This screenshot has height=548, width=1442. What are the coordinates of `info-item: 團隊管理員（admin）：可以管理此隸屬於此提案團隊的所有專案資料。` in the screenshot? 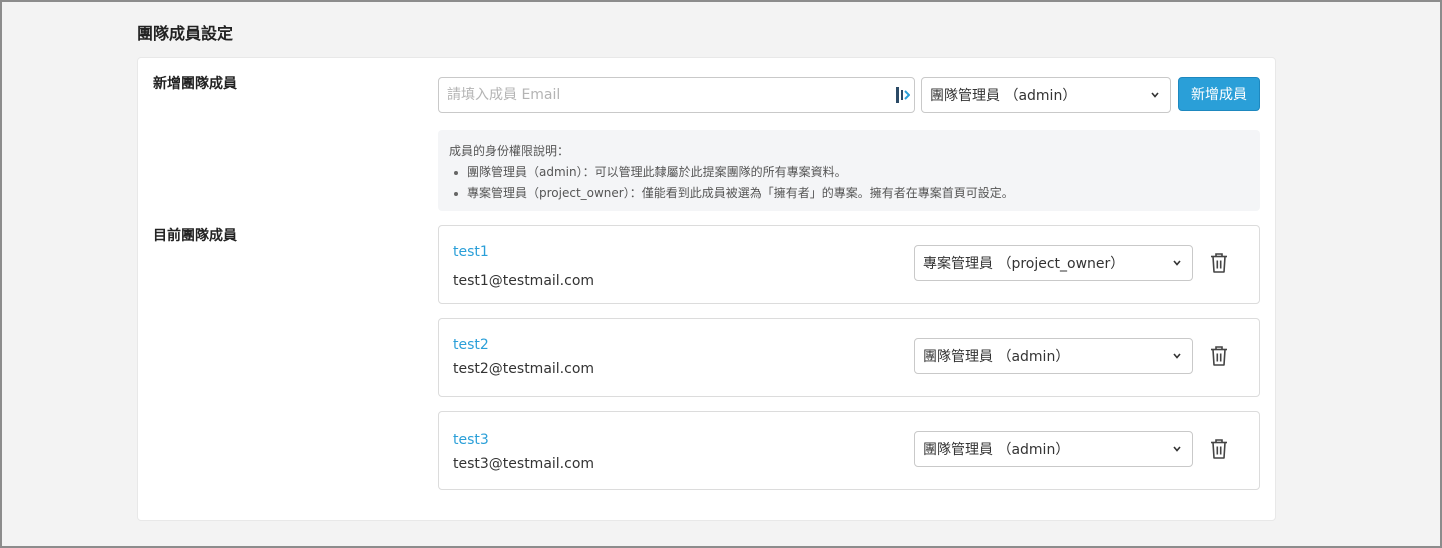 It's located at (849, 172).